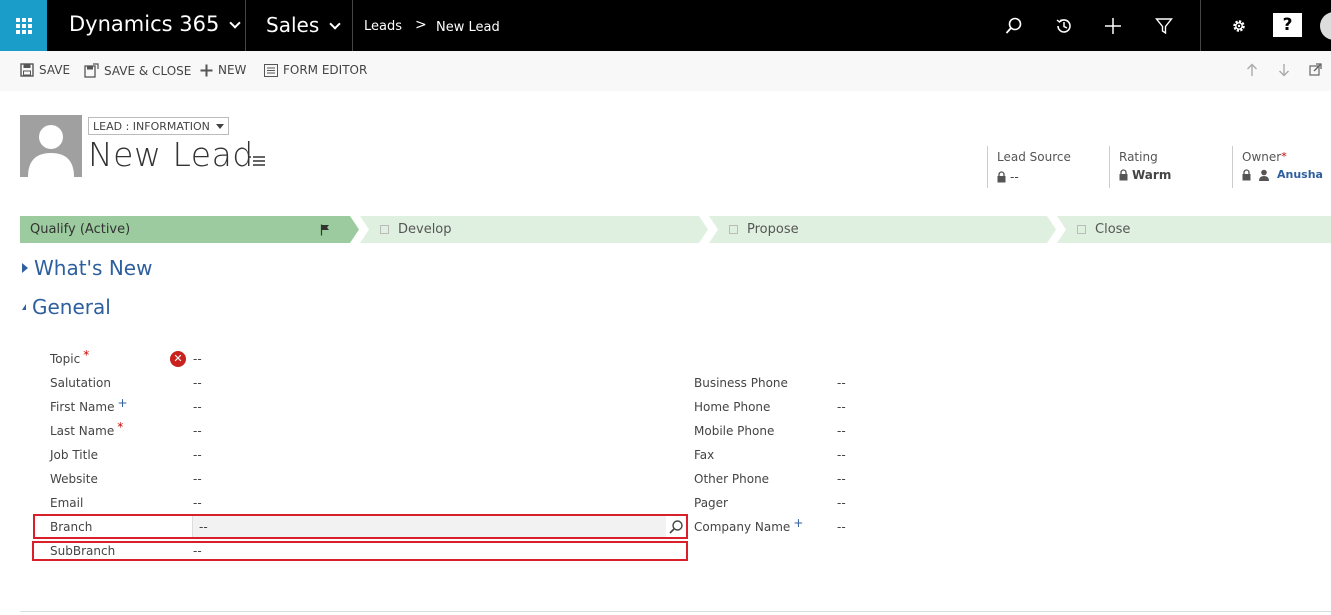  I want to click on field-pager: Pager --, so click(894, 503).